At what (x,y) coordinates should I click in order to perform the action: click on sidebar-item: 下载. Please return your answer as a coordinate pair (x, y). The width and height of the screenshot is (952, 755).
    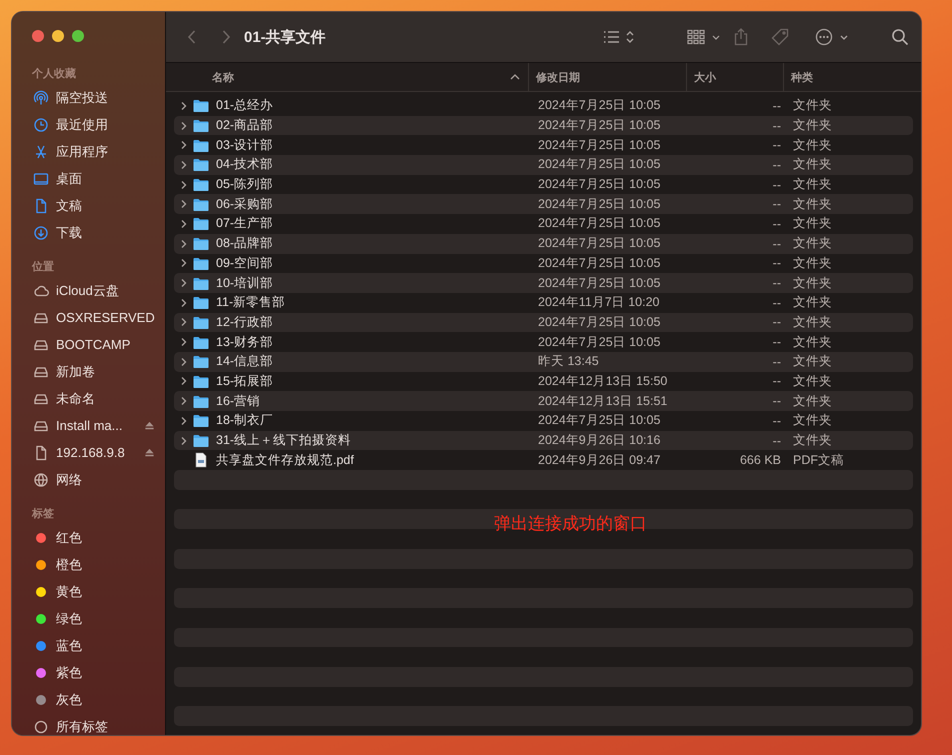
    Looking at the image, I should click on (88, 232).